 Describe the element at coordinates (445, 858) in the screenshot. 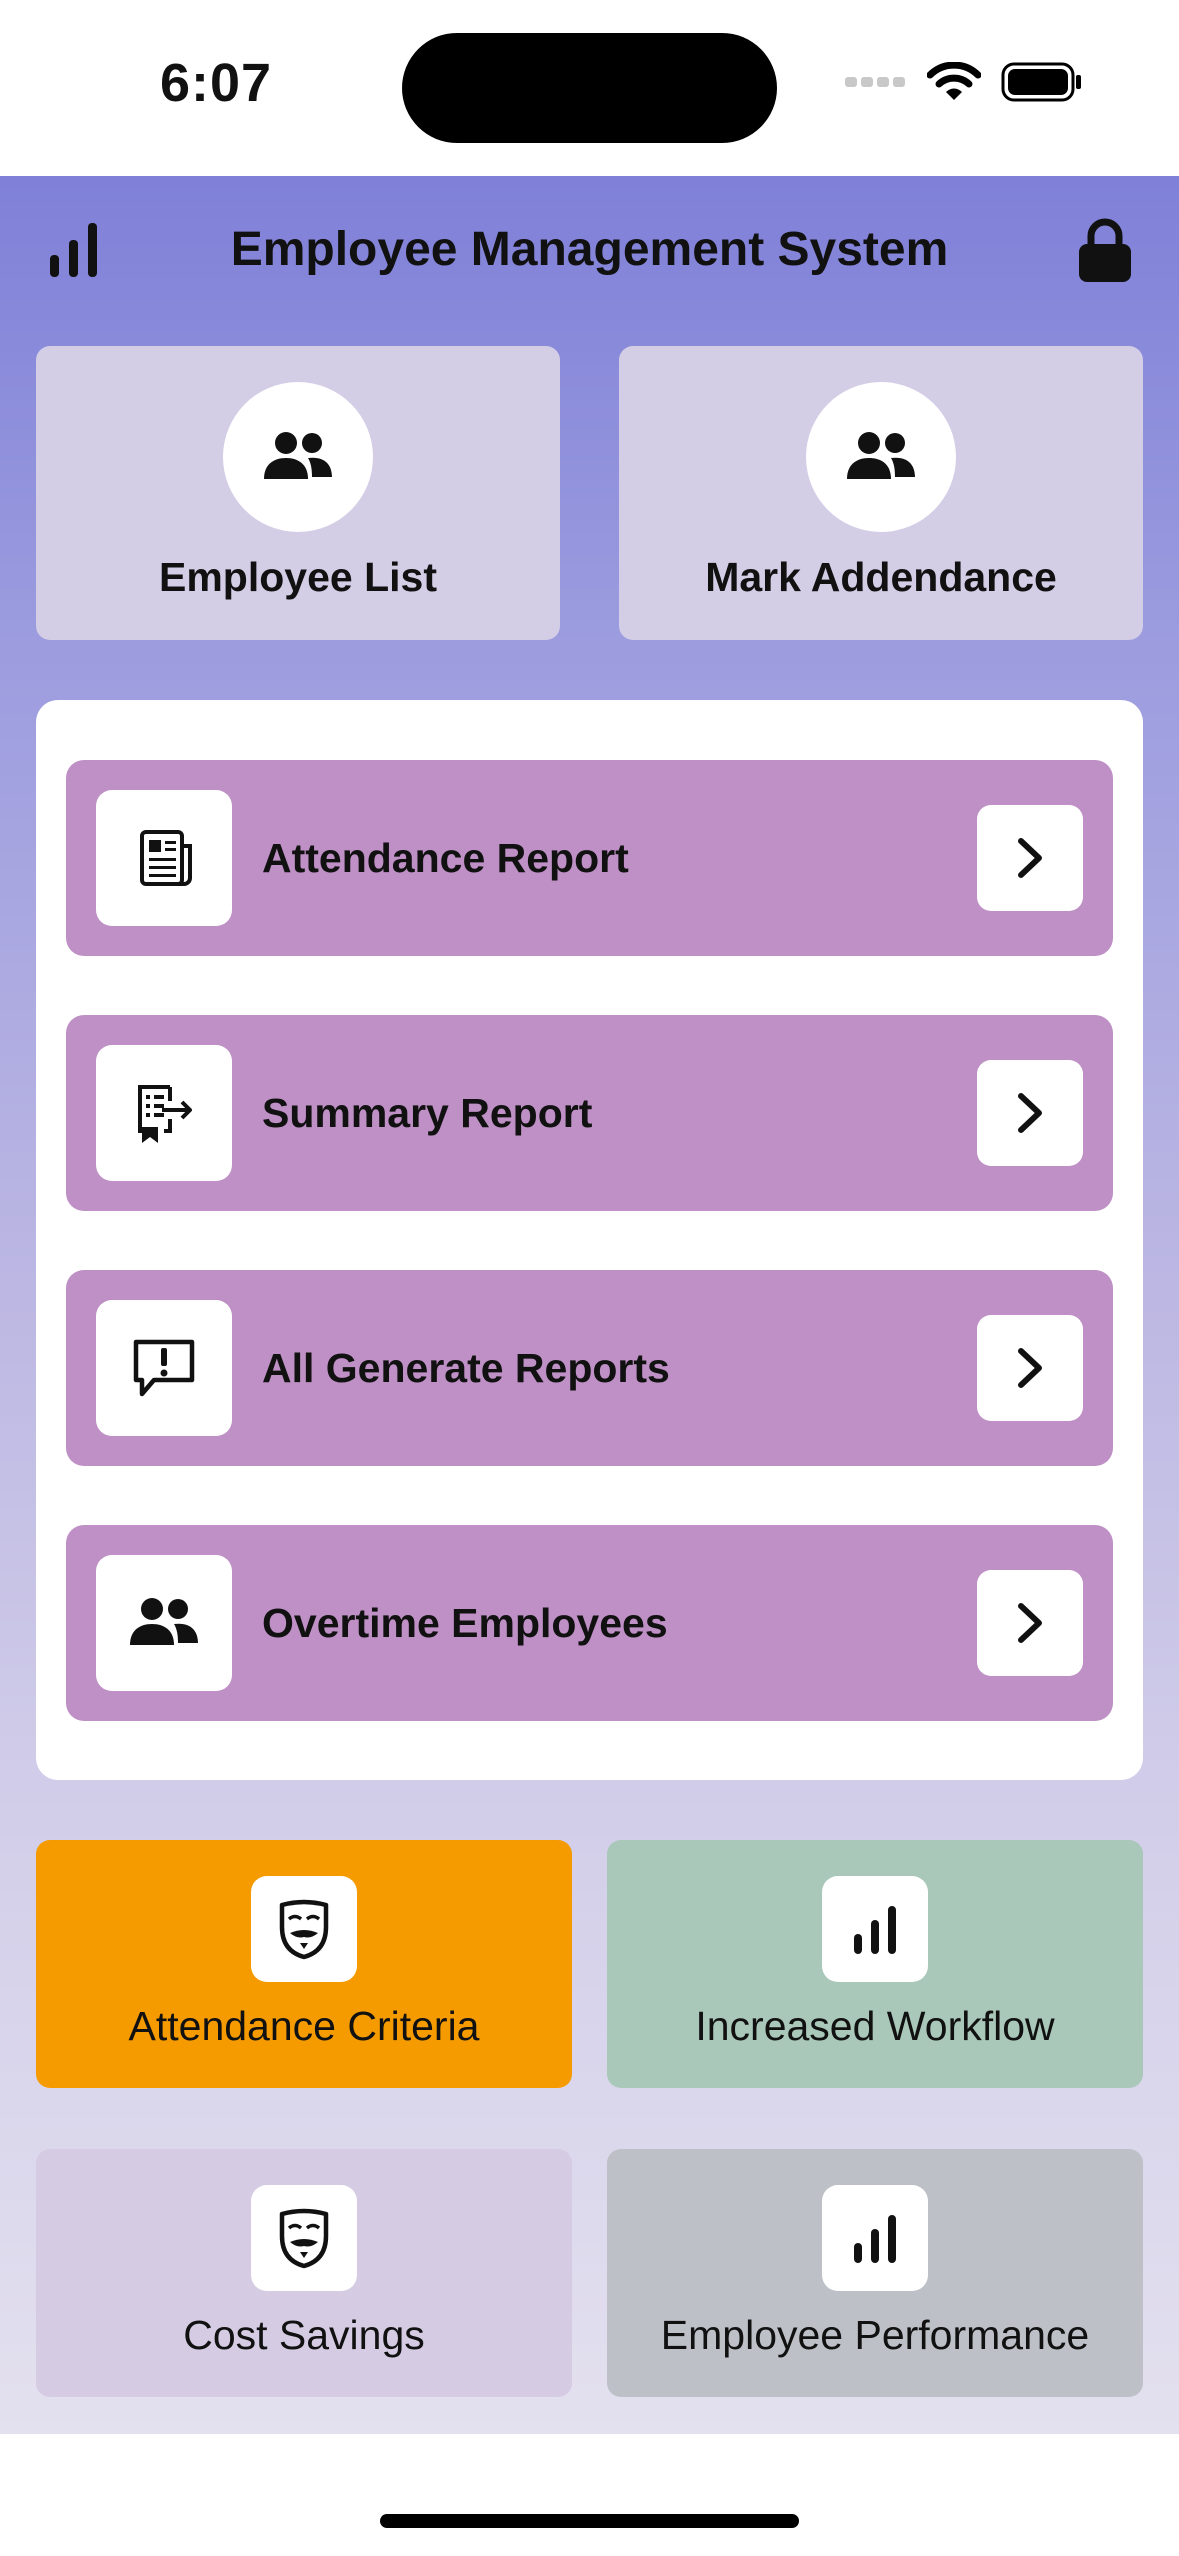

I see `row-label: Attendance Report` at that location.